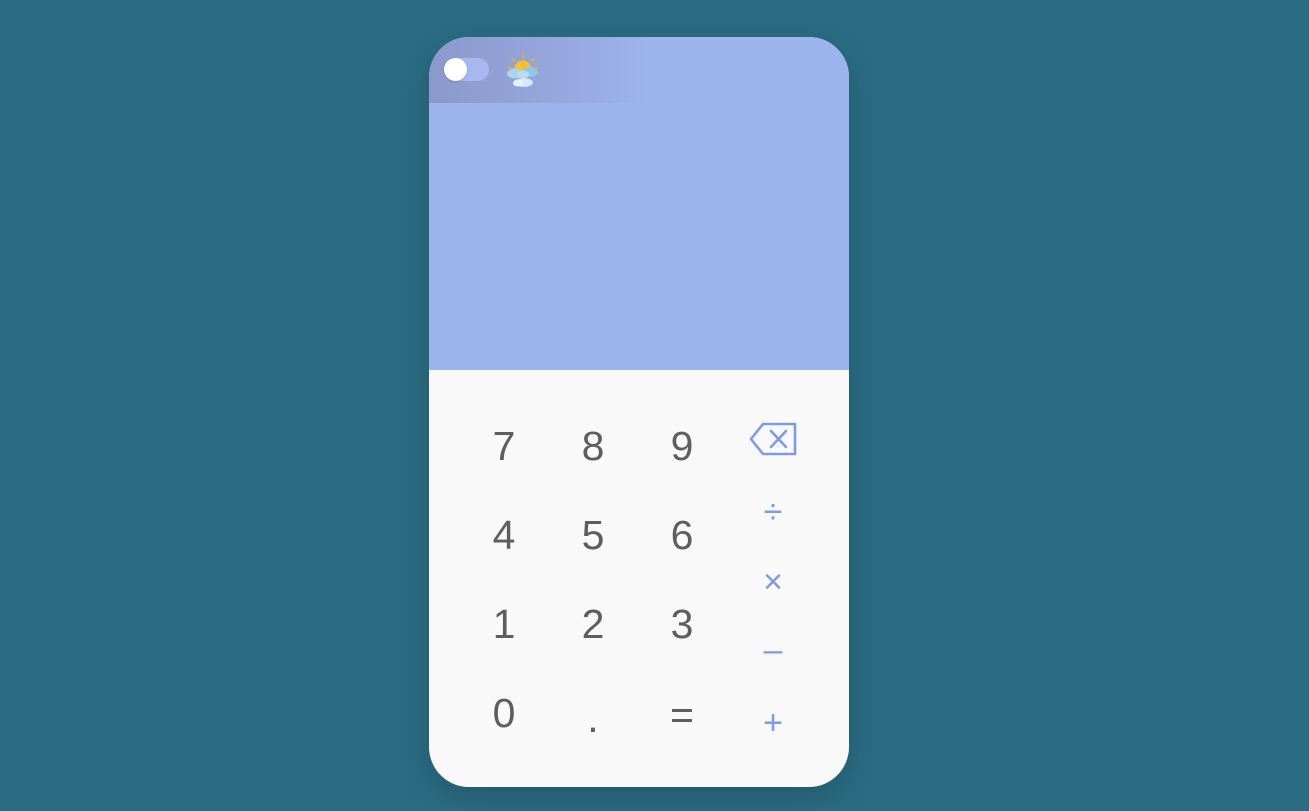 Image resolution: width=1309 pixels, height=811 pixels. What do you see at coordinates (593, 446) in the screenshot?
I see `key-8: 8` at bounding box center [593, 446].